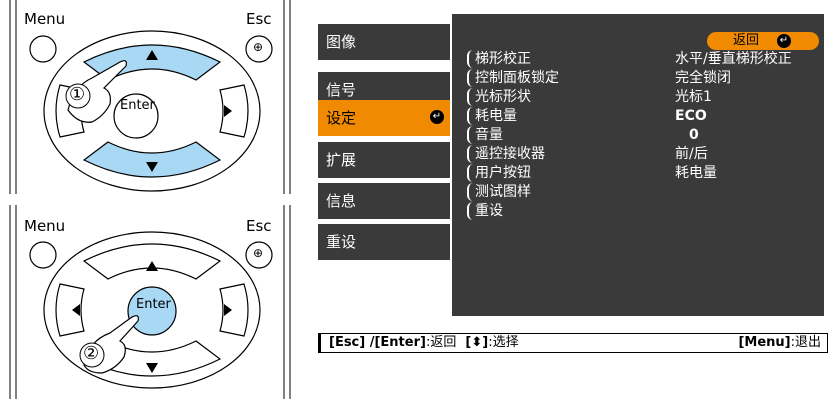  What do you see at coordinates (501, 173) in the screenshot?
I see `setting-name: 用户按钮` at bounding box center [501, 173].